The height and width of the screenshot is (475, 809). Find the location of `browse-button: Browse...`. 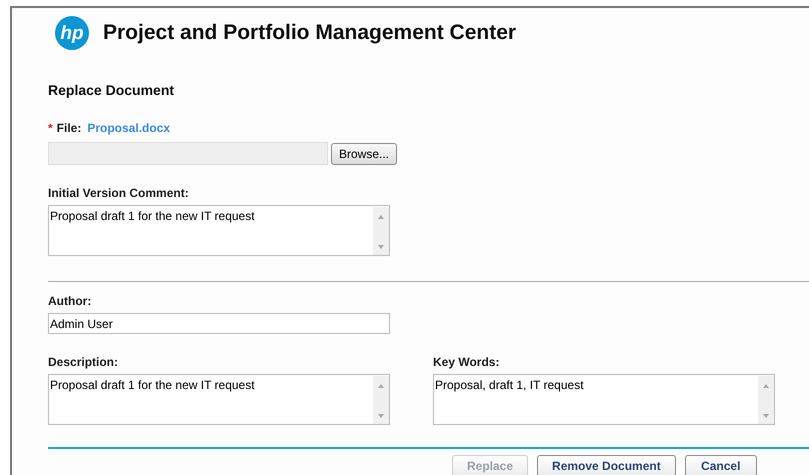

browse-button: Browse... is located at coordinates (364, 153).